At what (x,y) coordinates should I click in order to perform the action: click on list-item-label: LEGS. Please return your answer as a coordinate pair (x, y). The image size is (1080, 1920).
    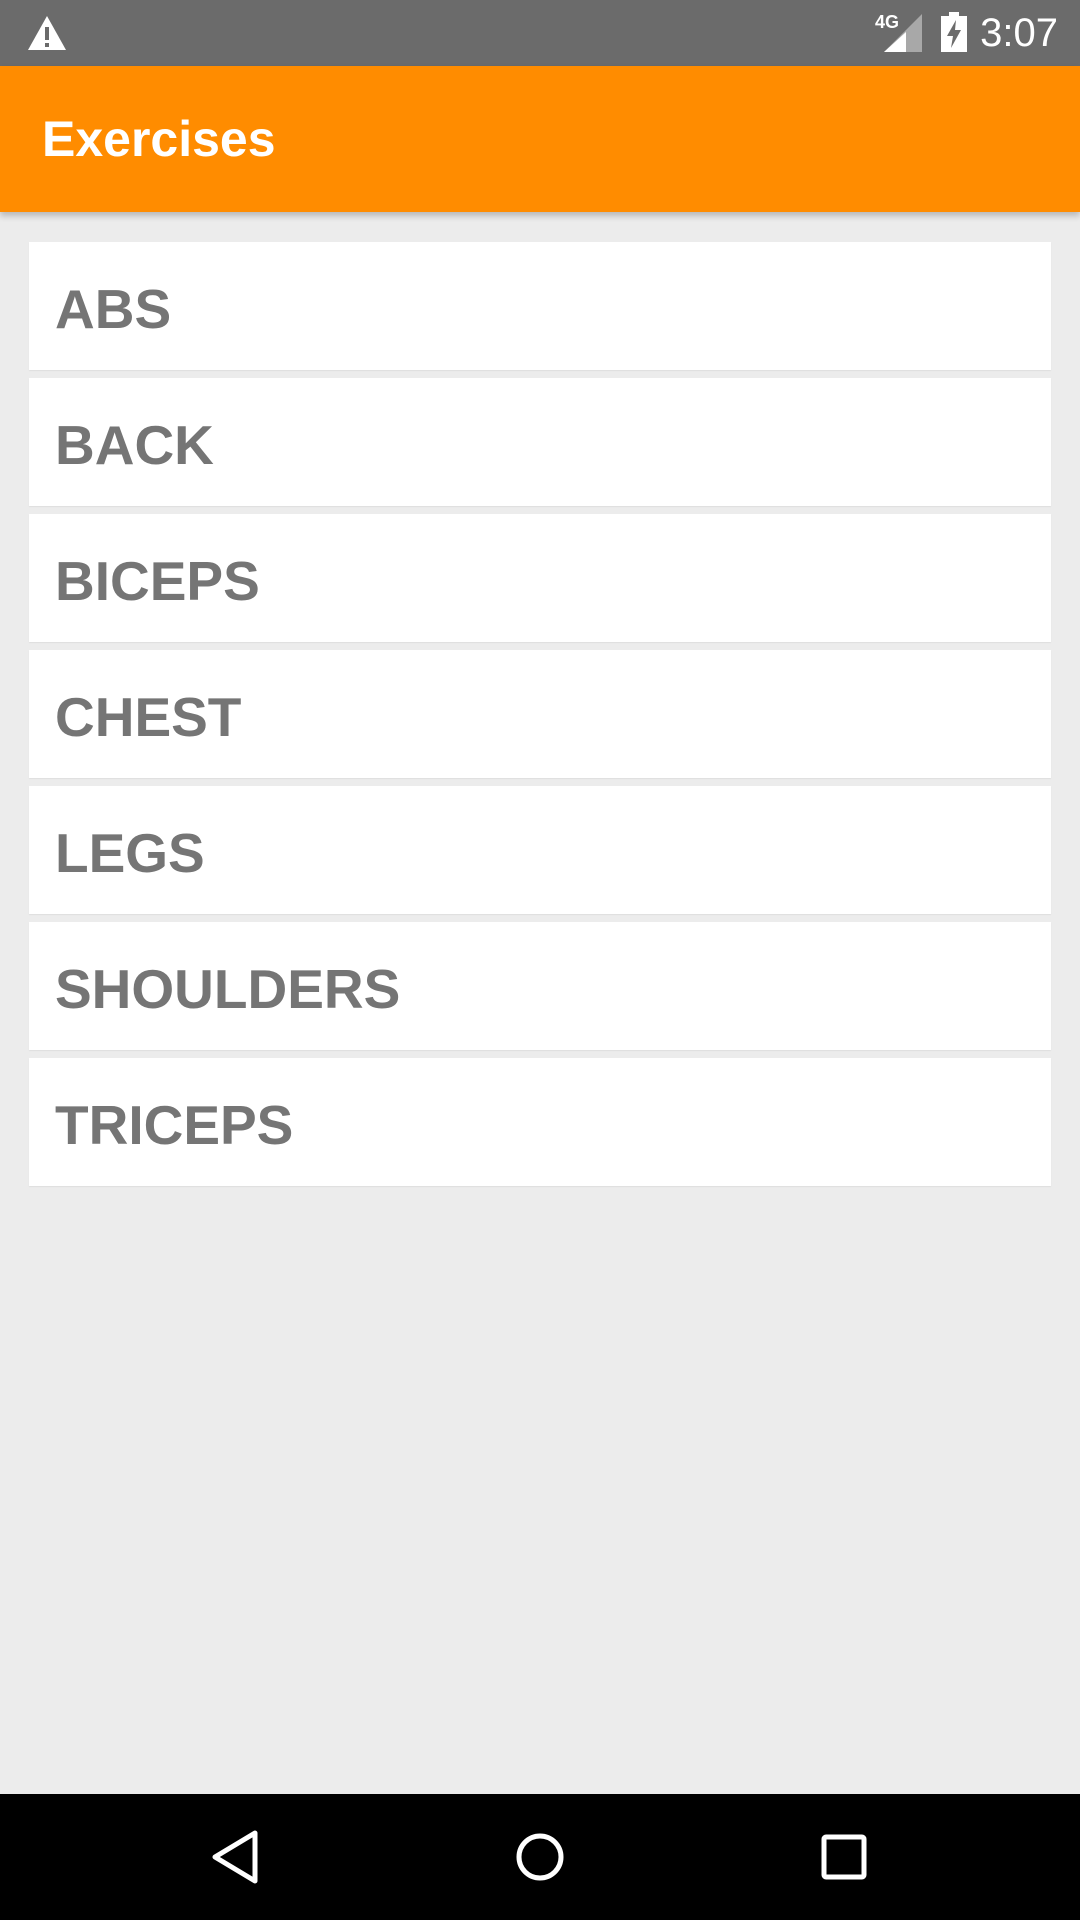
    Looking at the image, I should click on (130, 853).